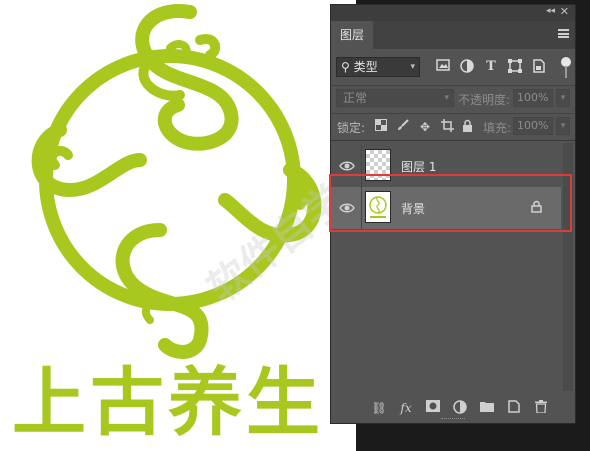 The width and height of the screenshot is (590, 451). I want to click on brand-text: 上古养生, so click(168, 403).